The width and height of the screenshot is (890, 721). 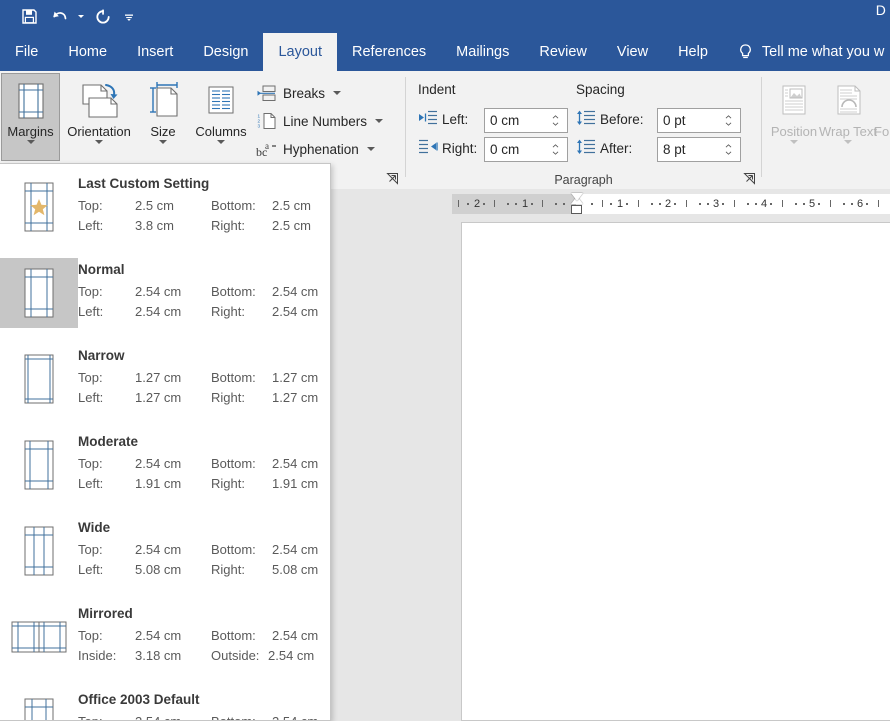 I want to click on wrap-text-button: Wrap Text, so click(x=848, y=116).